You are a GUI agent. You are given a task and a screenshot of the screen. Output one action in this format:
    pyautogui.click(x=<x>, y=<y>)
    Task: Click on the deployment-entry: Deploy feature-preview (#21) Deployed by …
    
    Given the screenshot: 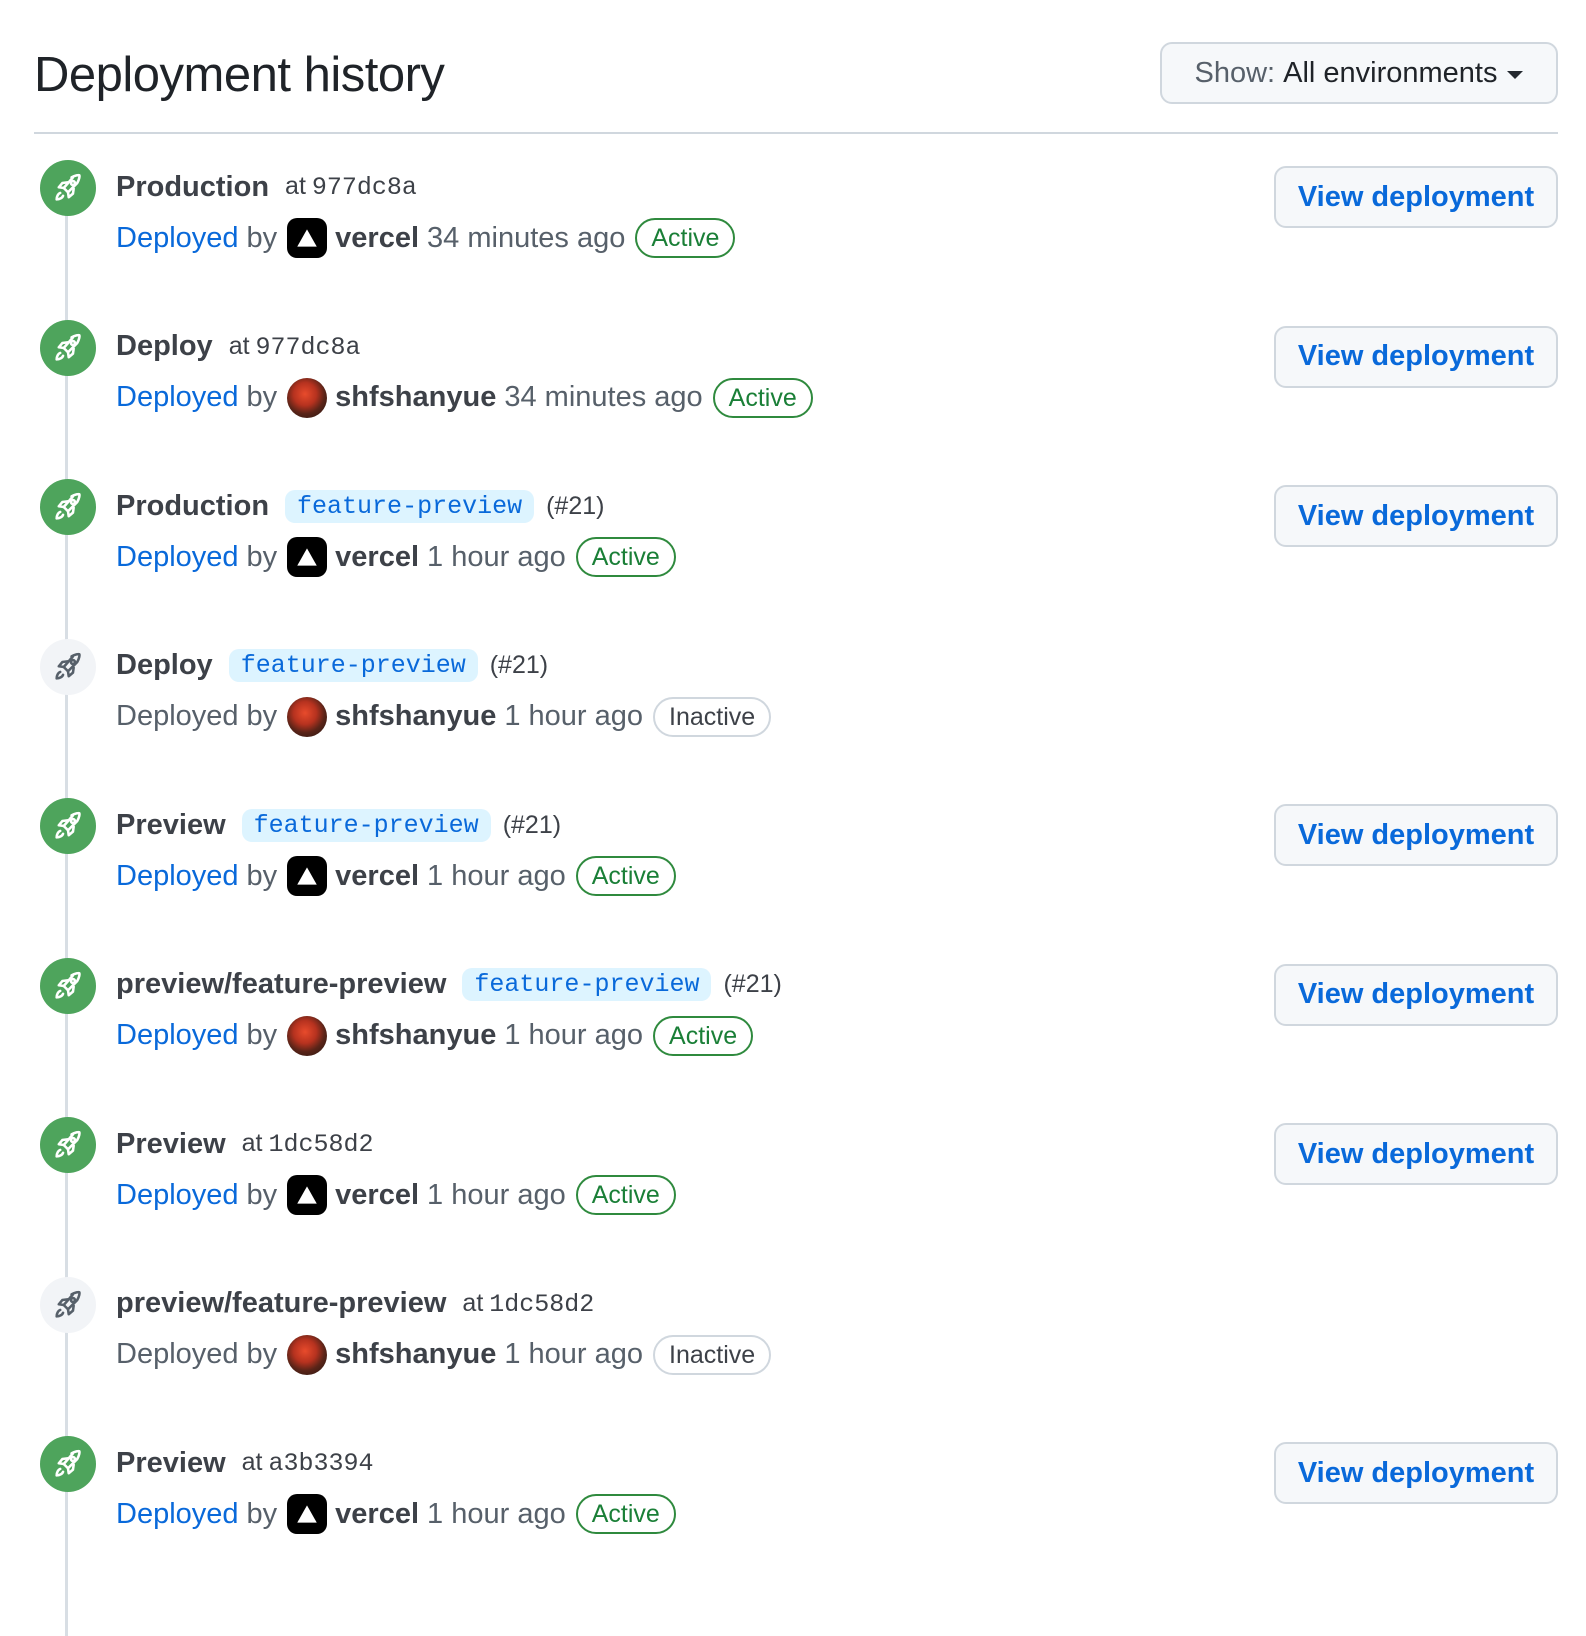 What is the action you would take?
    pyautogui.click(x=793, y=721)
    